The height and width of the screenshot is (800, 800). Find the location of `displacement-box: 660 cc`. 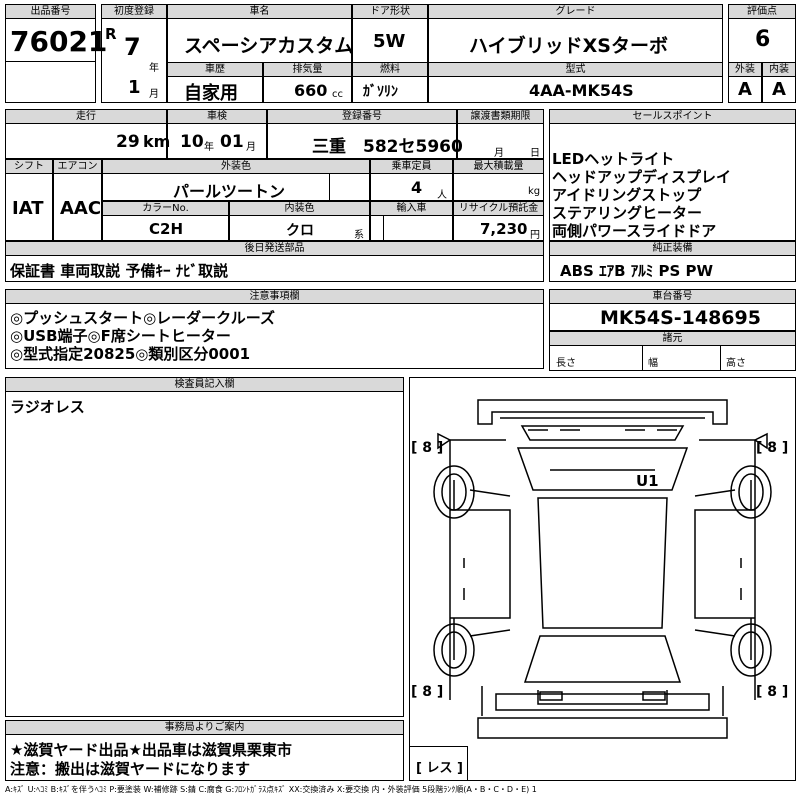

displacement-box: 660 cc is located at coordinates (307, 89).